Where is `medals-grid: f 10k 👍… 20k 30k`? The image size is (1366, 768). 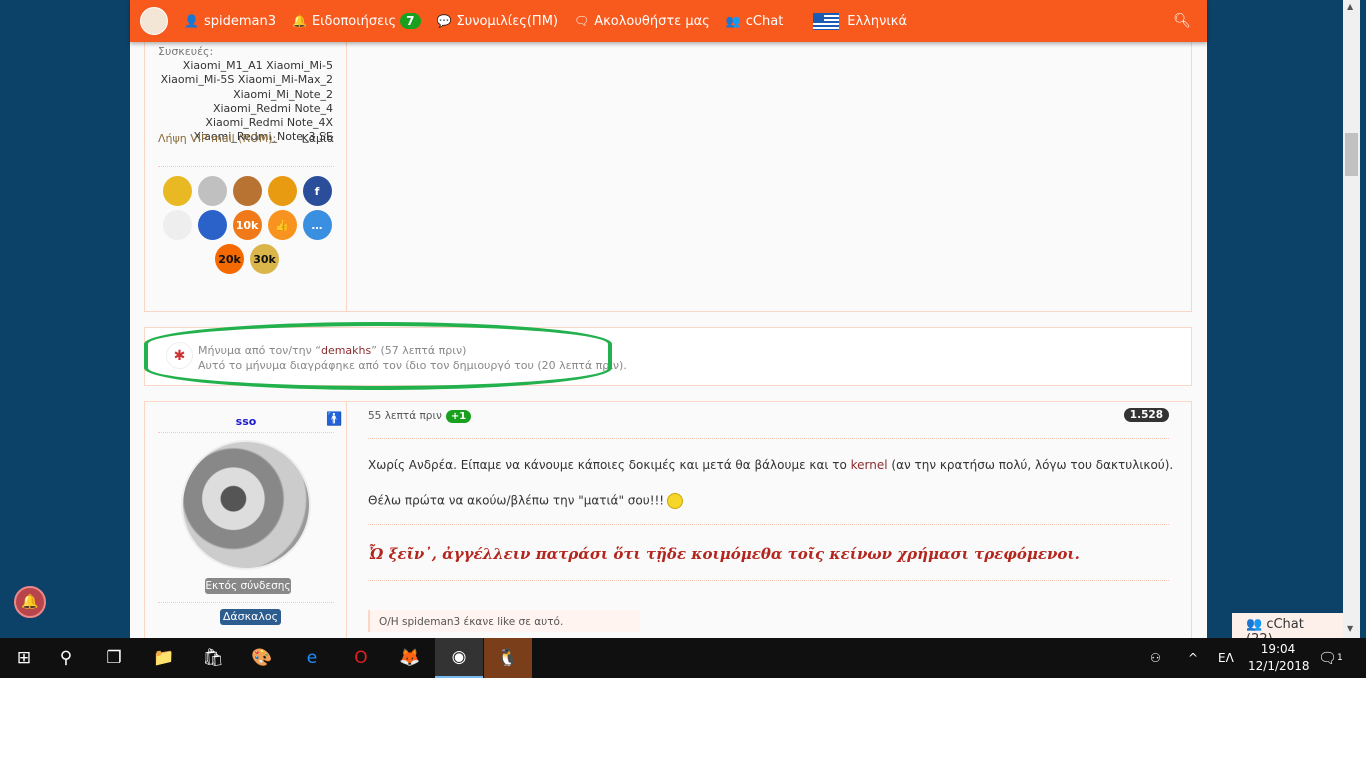
medals-grid: f 10k 👍… 20k 30k is located at coordinates (247, 225).